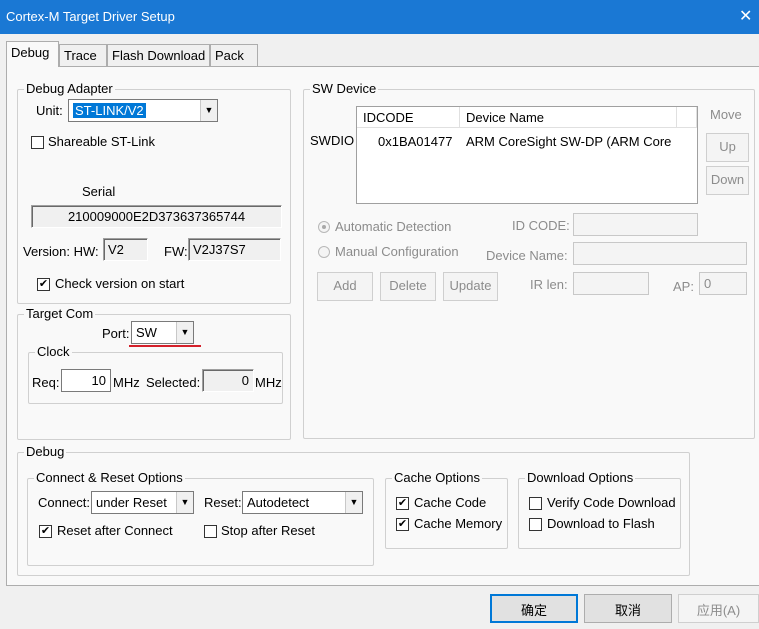 The width and height of the screenshot is (759, 629). I want to click on automatic-detection-radio, so click(324, 227).